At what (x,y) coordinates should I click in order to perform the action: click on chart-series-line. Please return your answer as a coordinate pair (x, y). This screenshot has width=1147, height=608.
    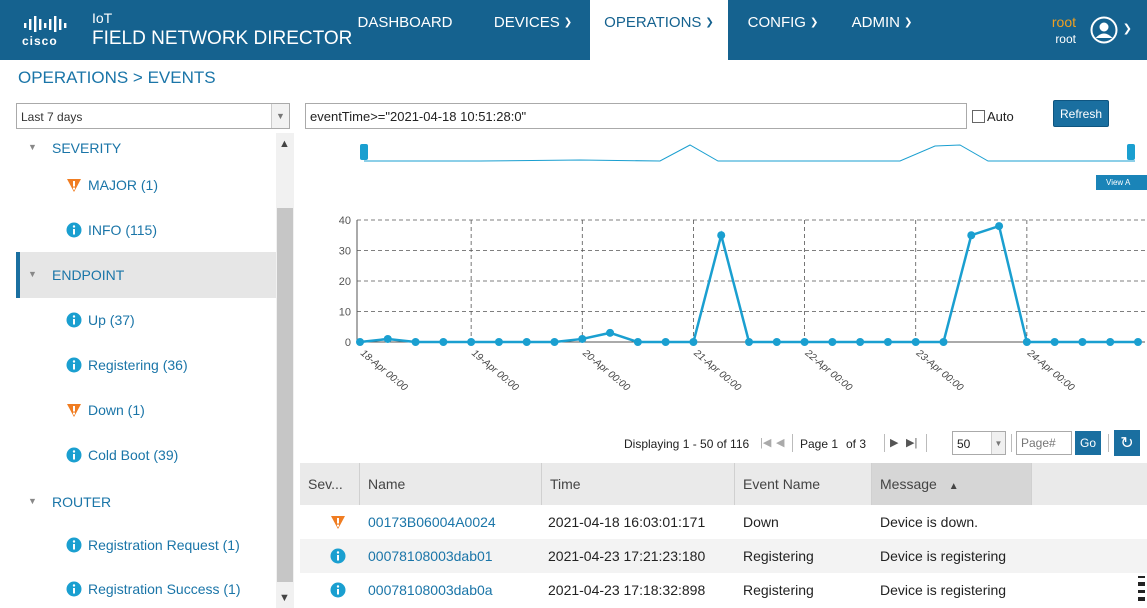
    Looking at the image, I should click on (748, 284).